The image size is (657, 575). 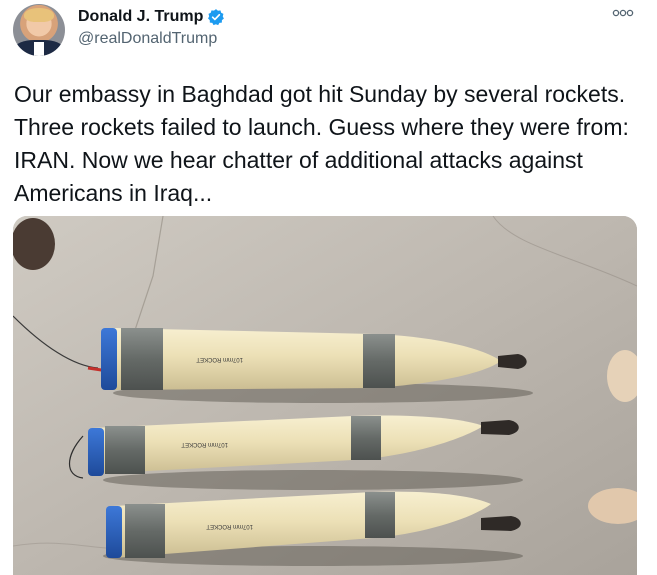 What do you see at coordinates (39, 30) in the screenshot?
I see `avatar` at bounding box center [39, 30].